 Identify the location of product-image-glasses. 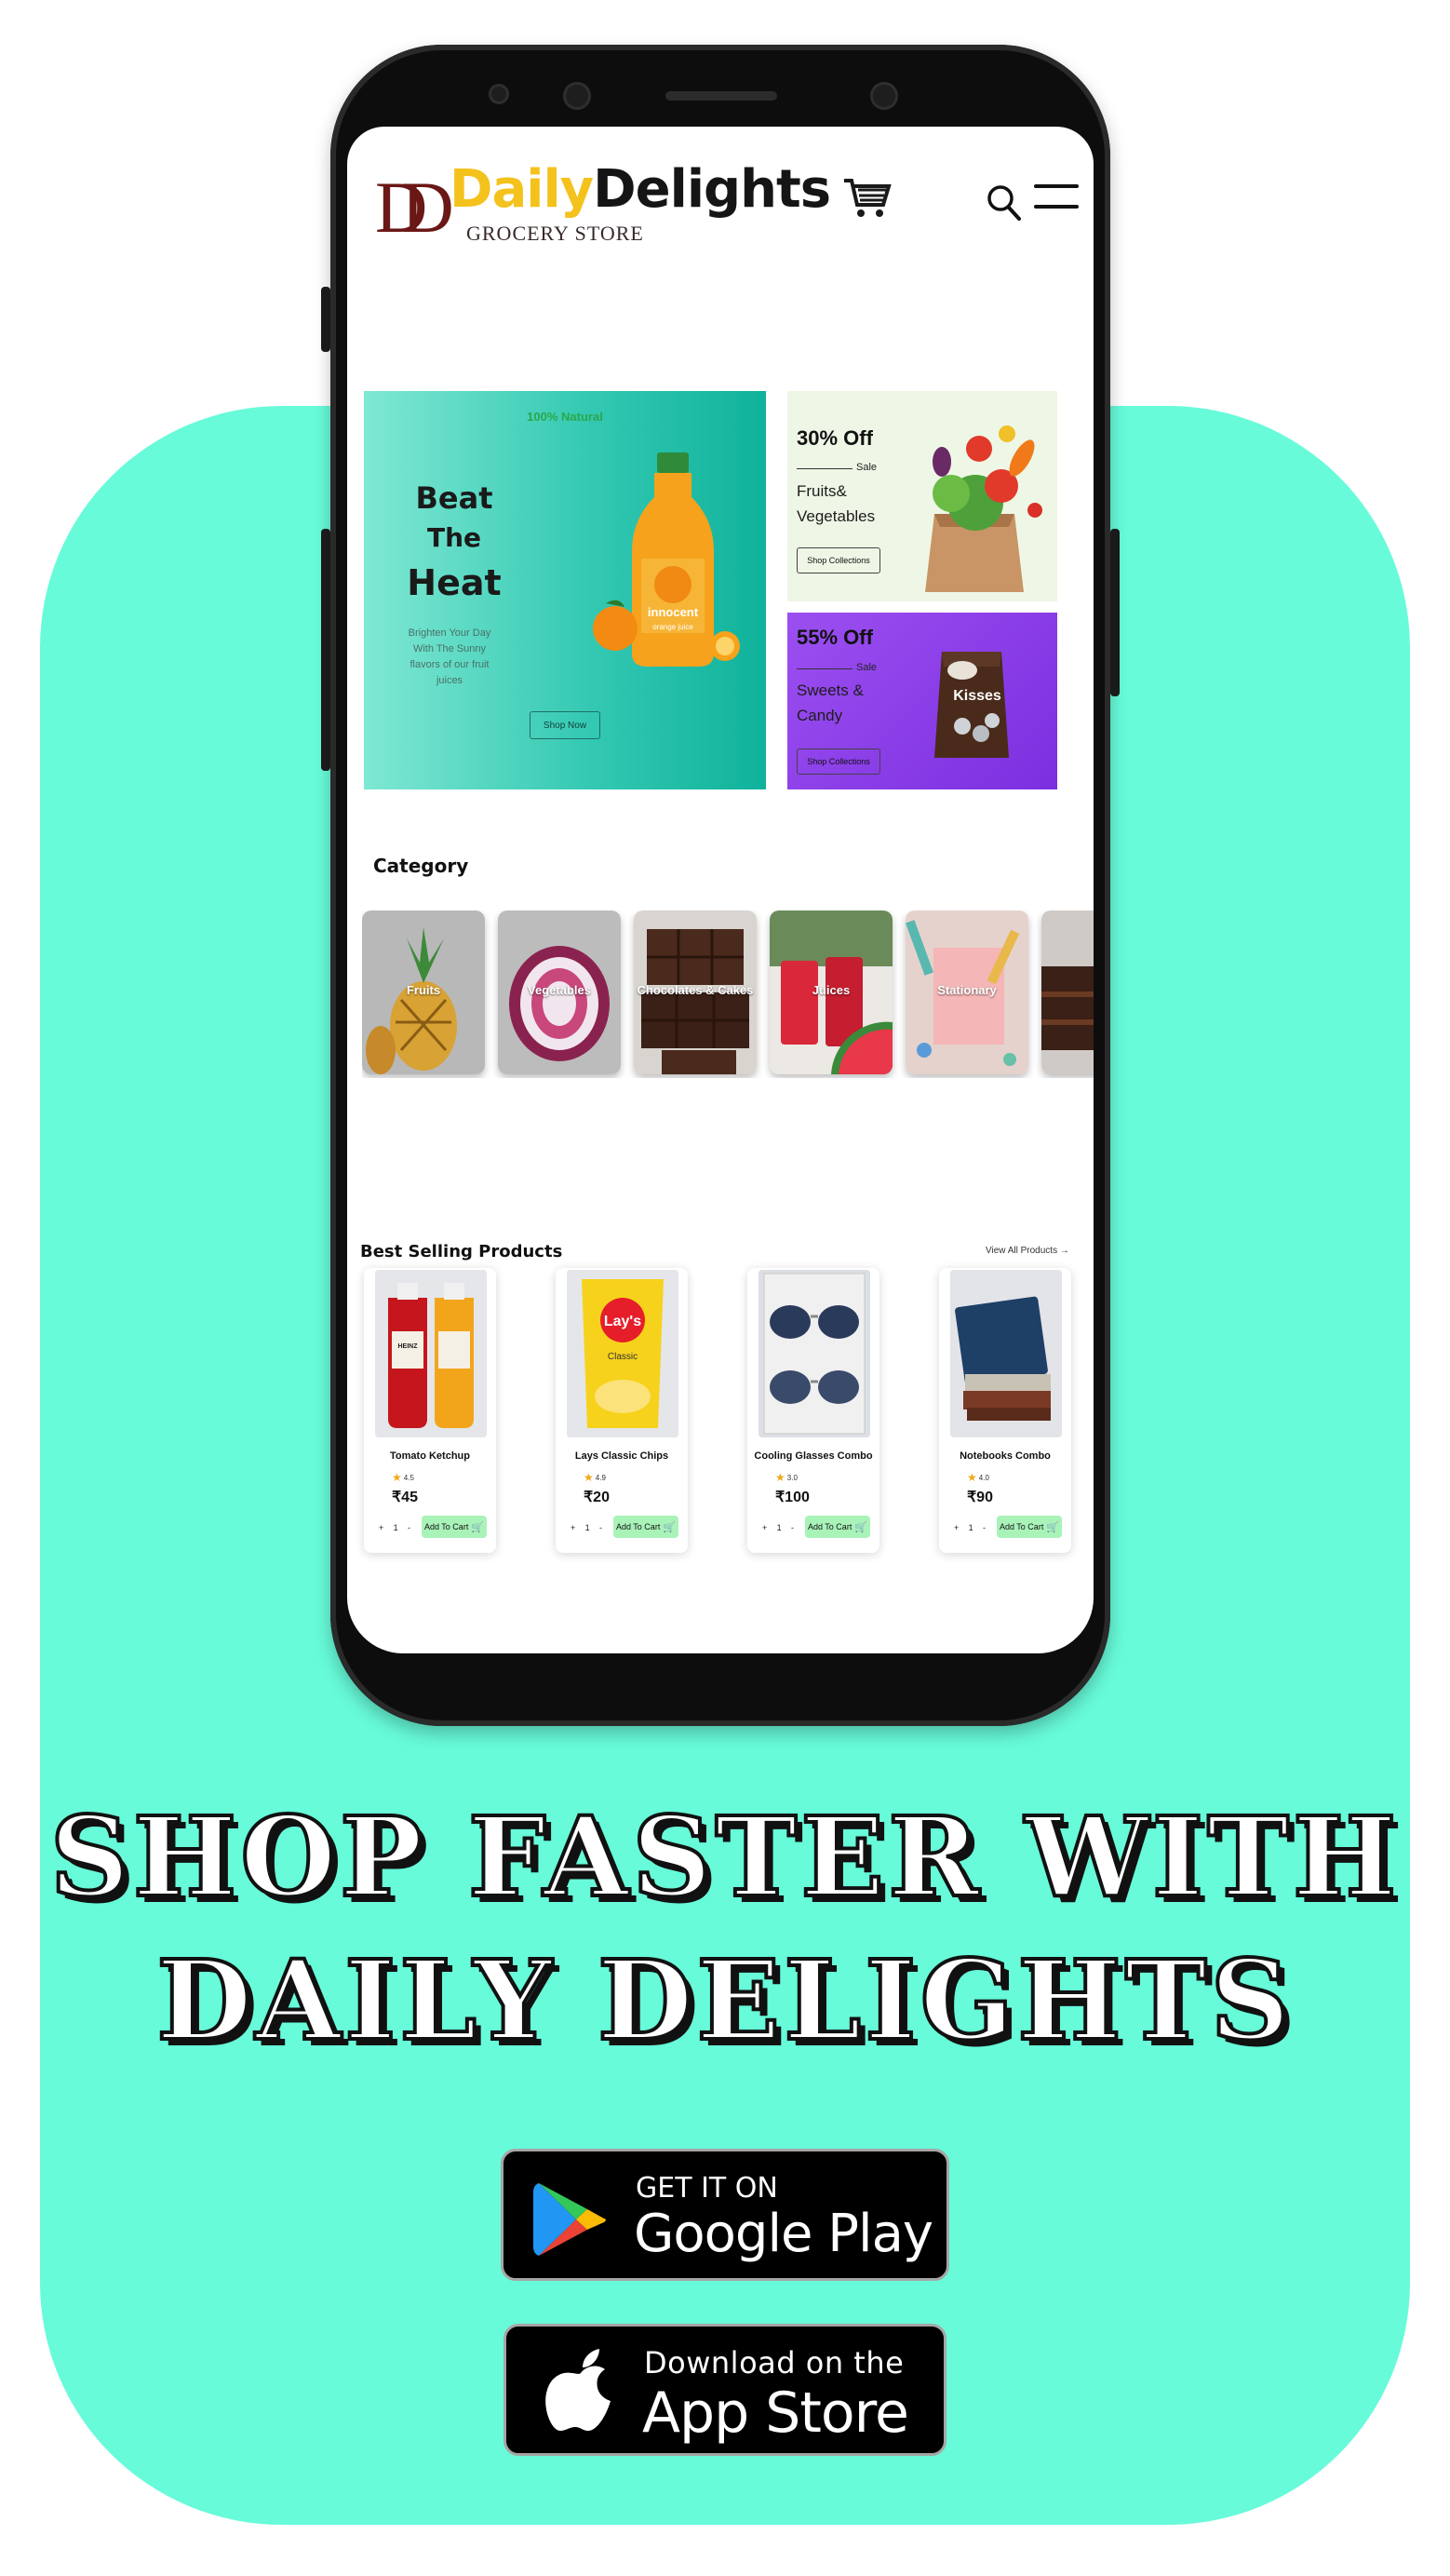
(815, 1353).